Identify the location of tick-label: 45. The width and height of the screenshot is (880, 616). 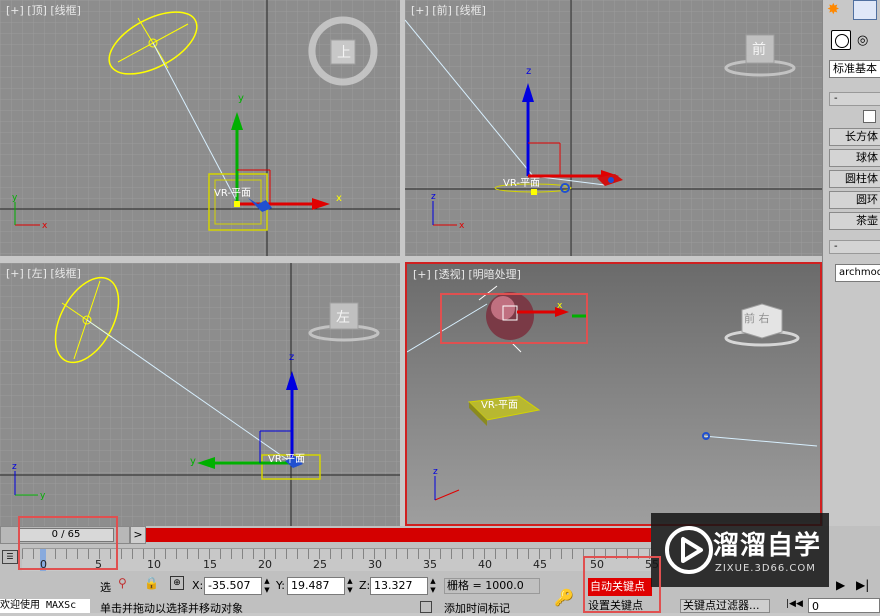
(540, 564).